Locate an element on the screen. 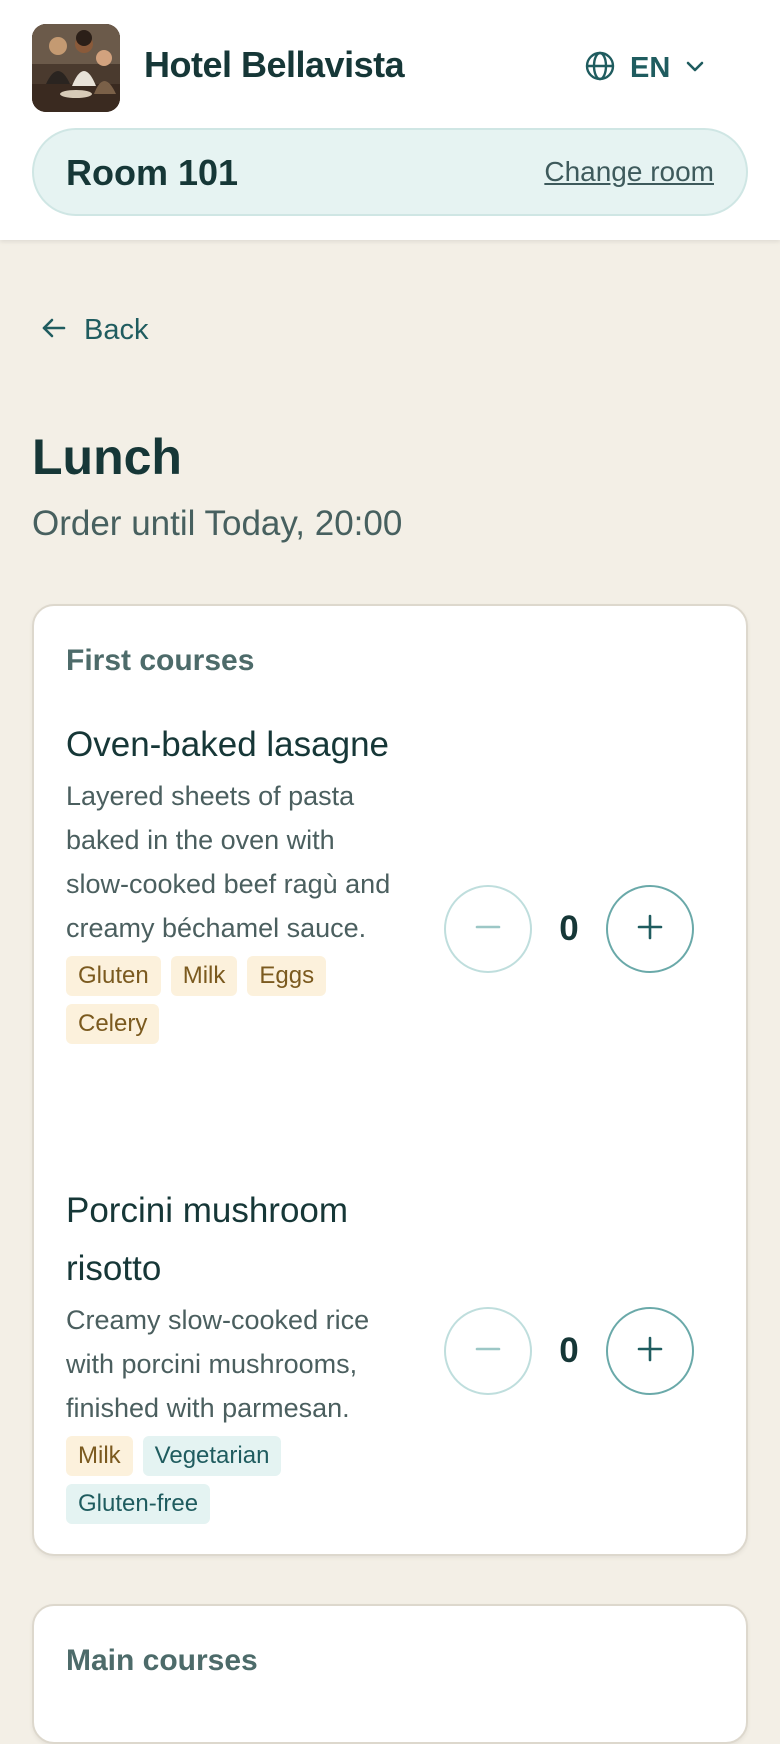 This screenshot has width=780, height=1744. diet-tag: Gluten-free is located at coordinates (138, 1504).